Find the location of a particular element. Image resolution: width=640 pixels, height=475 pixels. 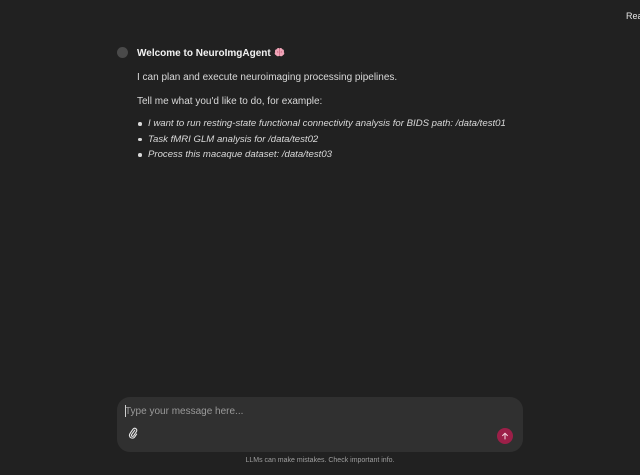

status-indicator: Ready is located at coordinates (633, 16).